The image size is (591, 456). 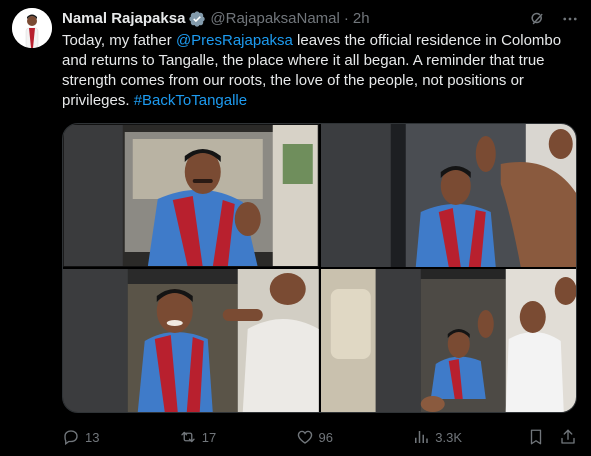 I want to click on tweet-header: Namal Rajapaksa @RajapaksaNamal · 2h, so click(x=320, y=19).